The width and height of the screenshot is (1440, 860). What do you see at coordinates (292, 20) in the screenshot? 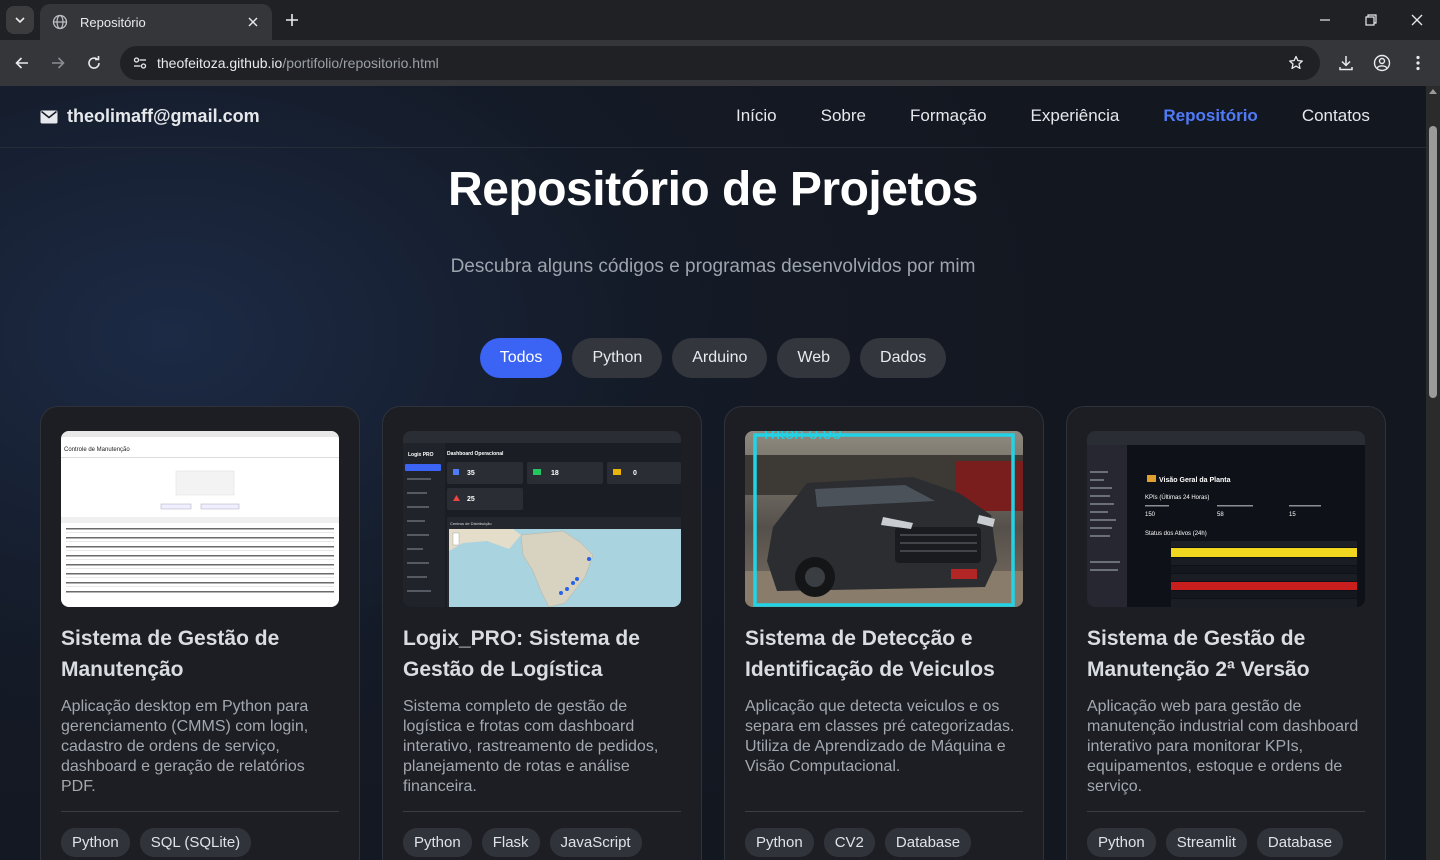
I see `new-tab-button` at bounding box center [292, 20].